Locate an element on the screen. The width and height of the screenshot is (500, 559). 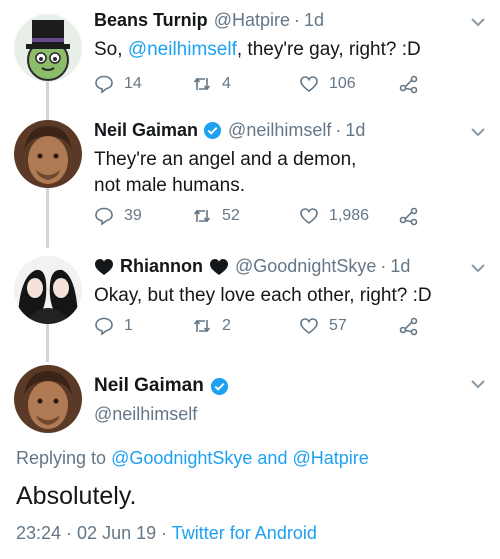
rhiannon-avatar-image is located at coordinates (48, 290).